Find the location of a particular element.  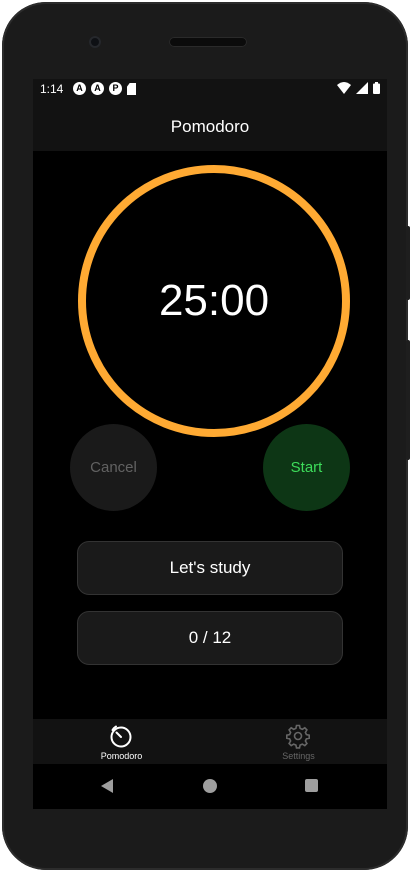

timer-display: 25:00 is located at coordinates (214, 300).